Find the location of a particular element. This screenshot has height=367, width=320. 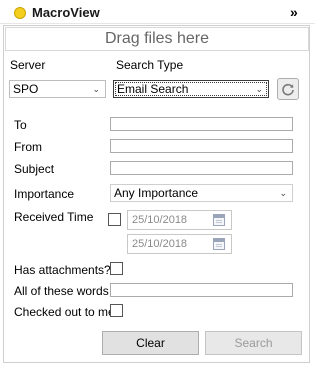

received-date-from-value: 25/10/2018 is located at coordinates (160, 220).